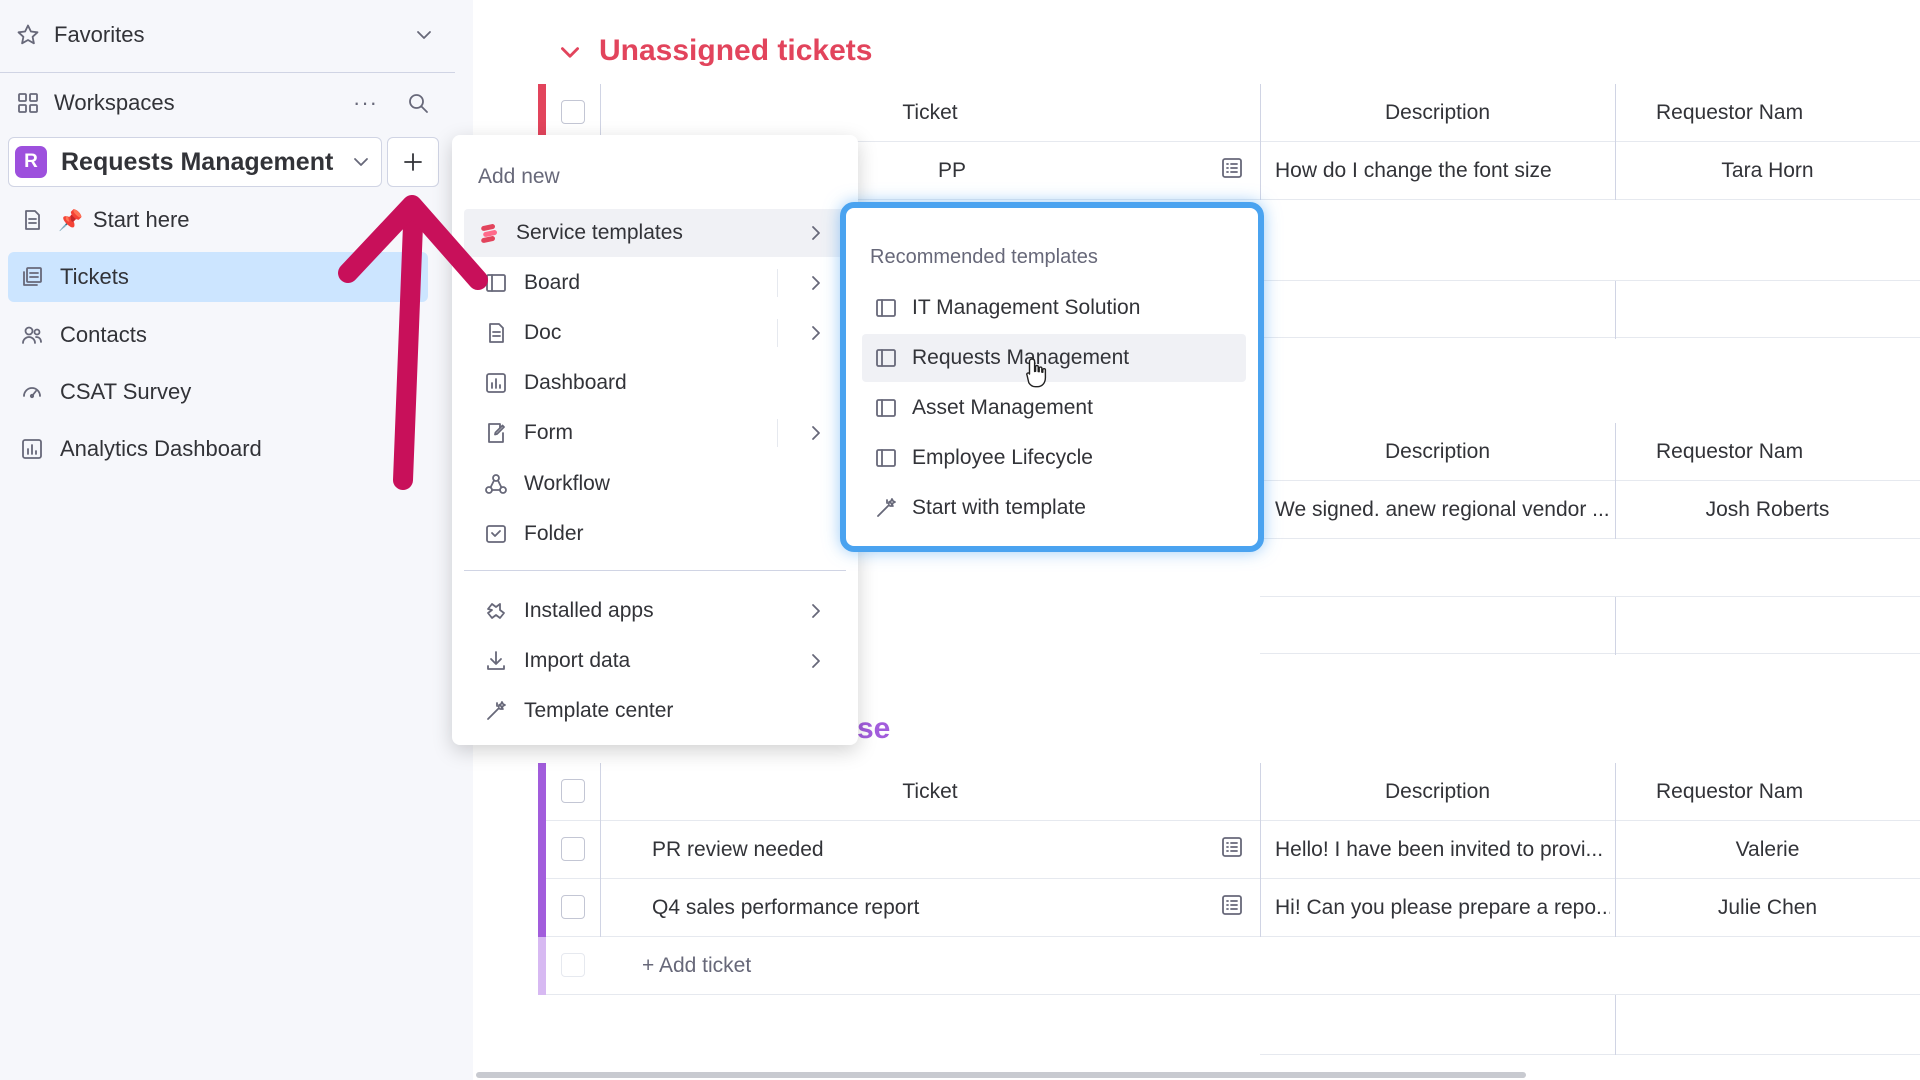 The width and height of the screenshot is (1920, 1080). What do you see at coordinates (655, 661) in the screenshot?
I see `menu-item-import-data: Import data` at bounding box center [655, 661].